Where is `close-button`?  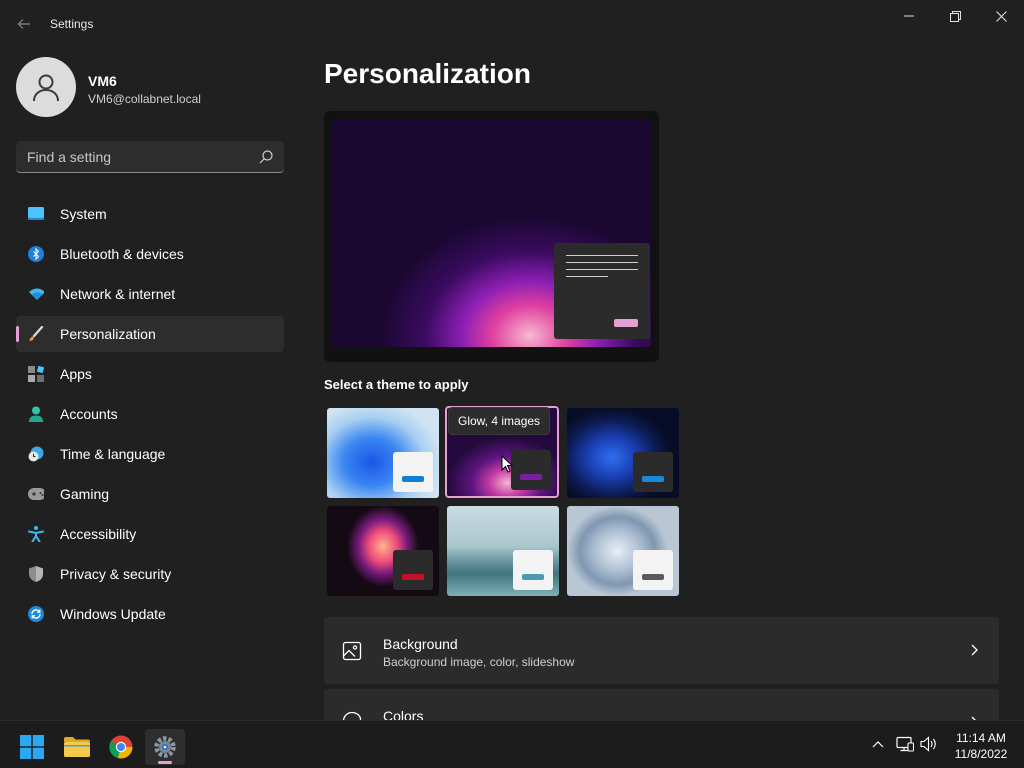 close-button is located at coordinates (1001, 16).